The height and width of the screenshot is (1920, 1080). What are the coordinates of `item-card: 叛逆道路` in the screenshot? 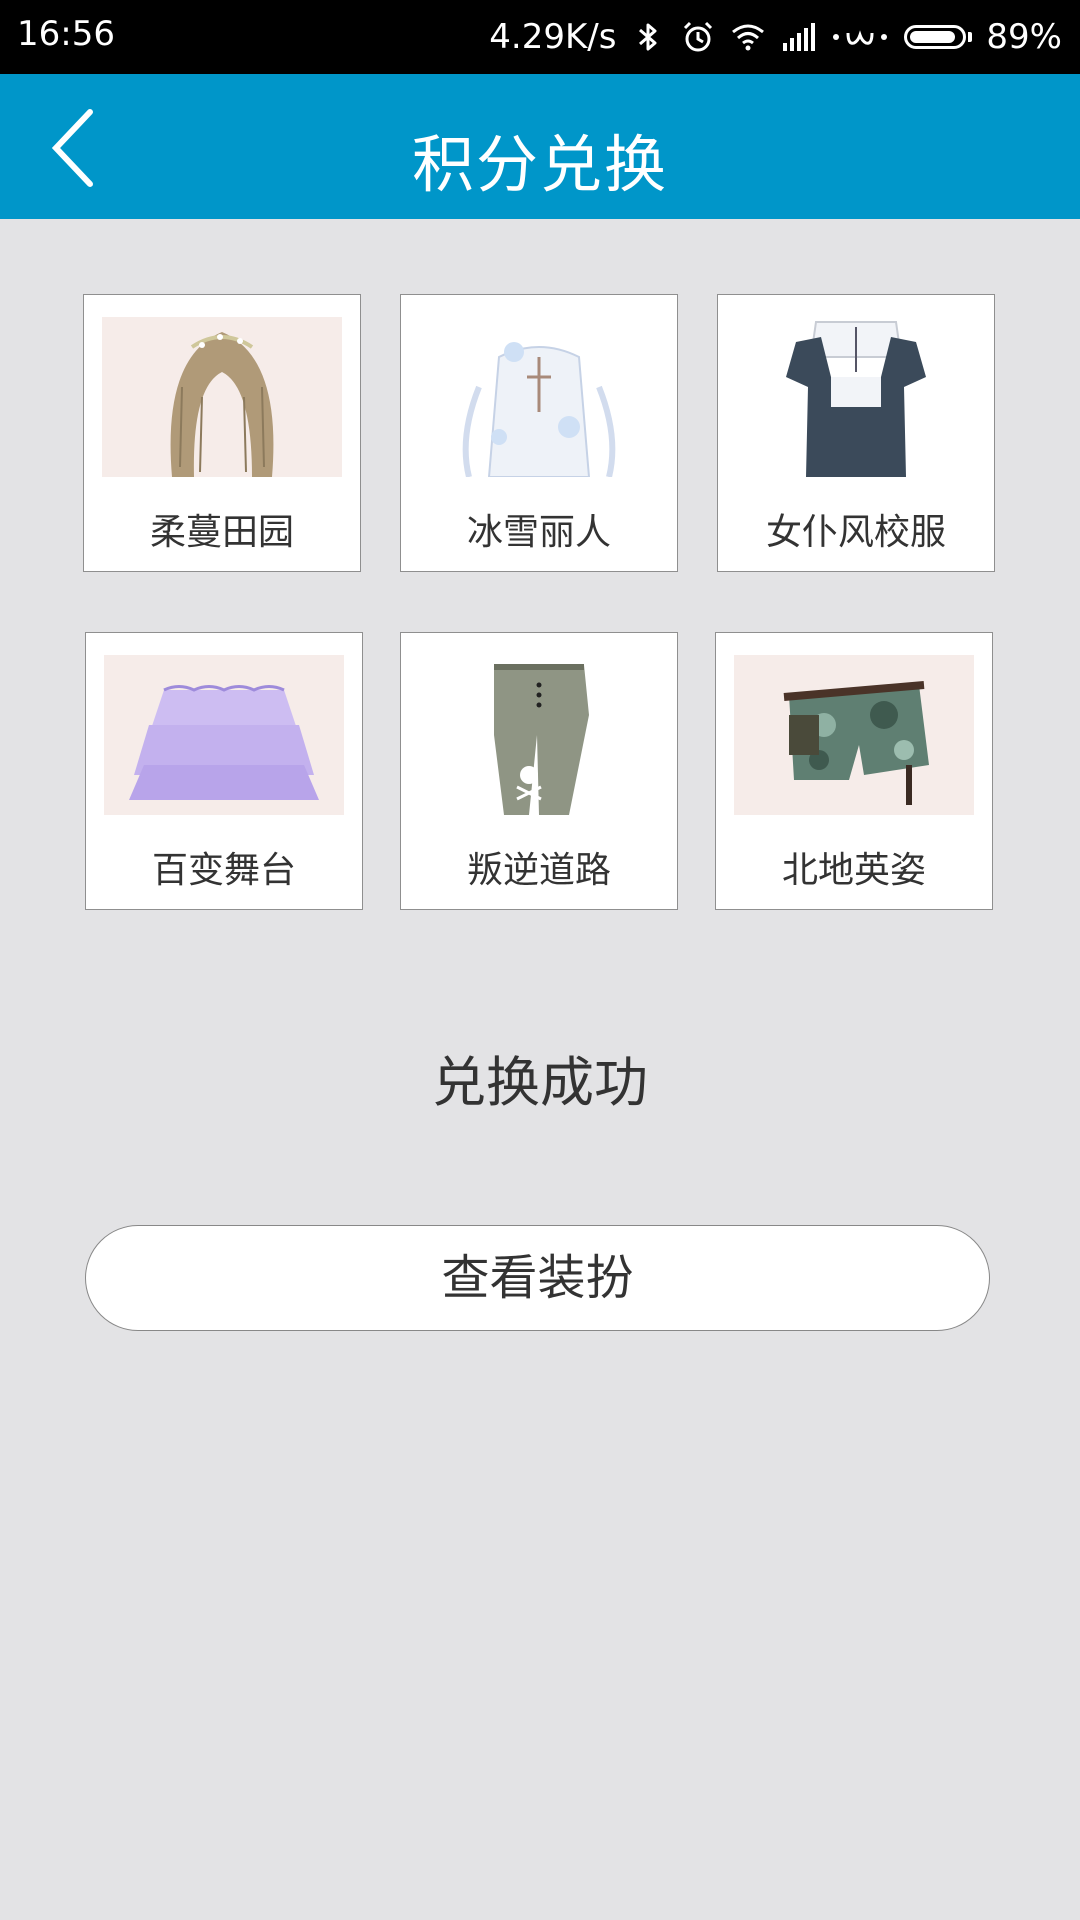 It's located at (539, 771).